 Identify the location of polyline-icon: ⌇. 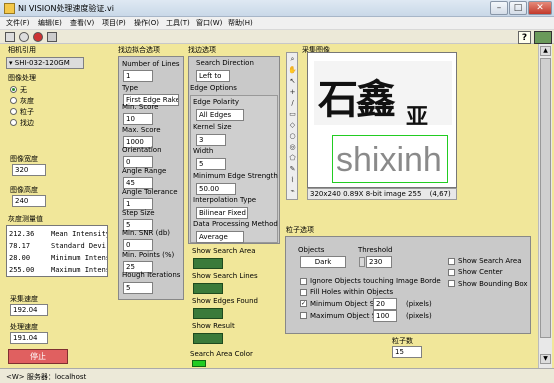
(292, 180).